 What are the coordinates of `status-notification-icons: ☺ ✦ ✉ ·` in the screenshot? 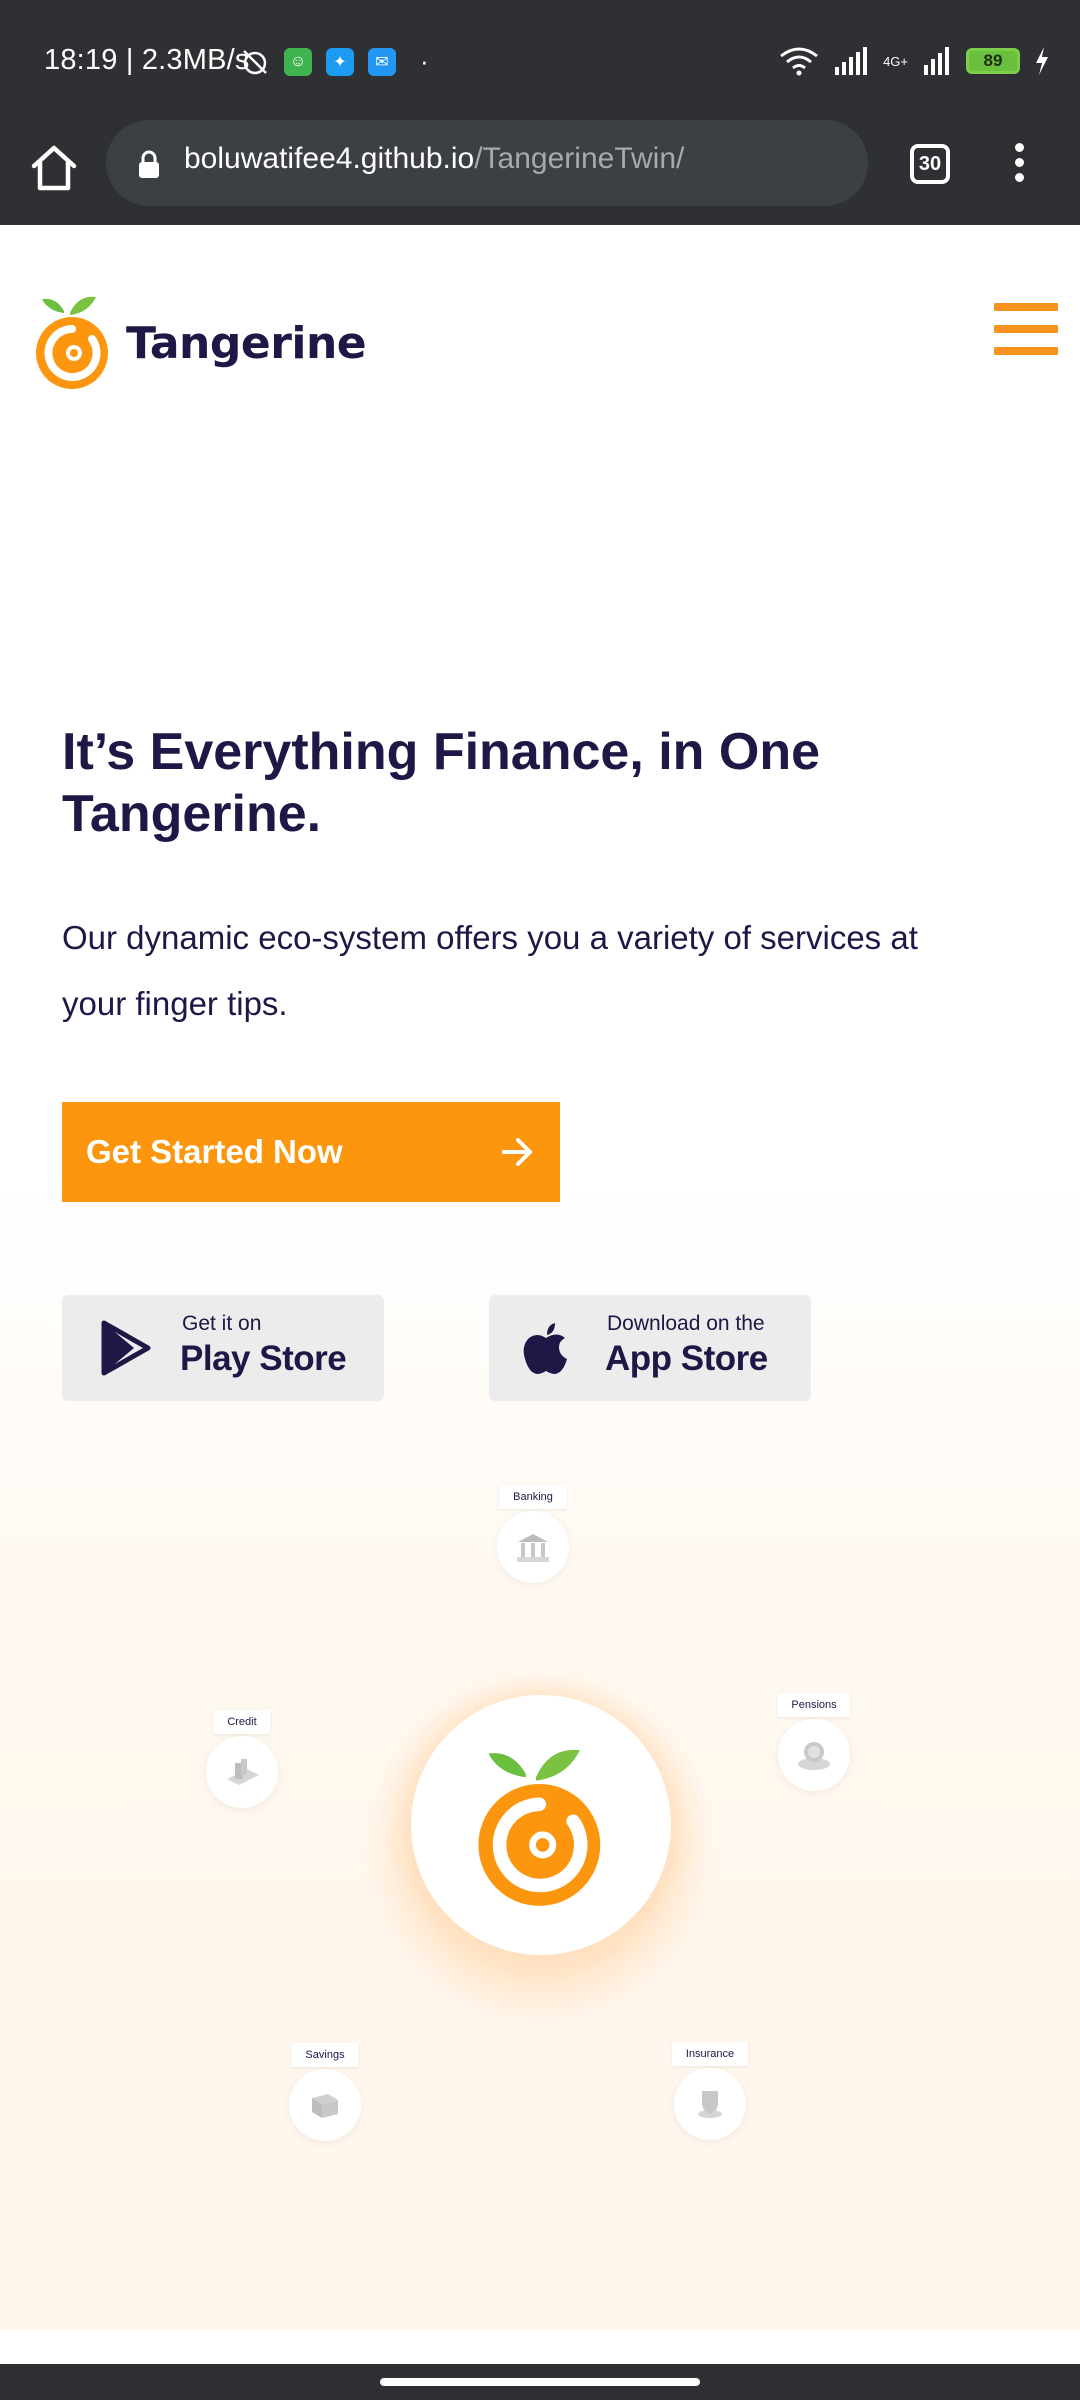 It's located at (334, 61).